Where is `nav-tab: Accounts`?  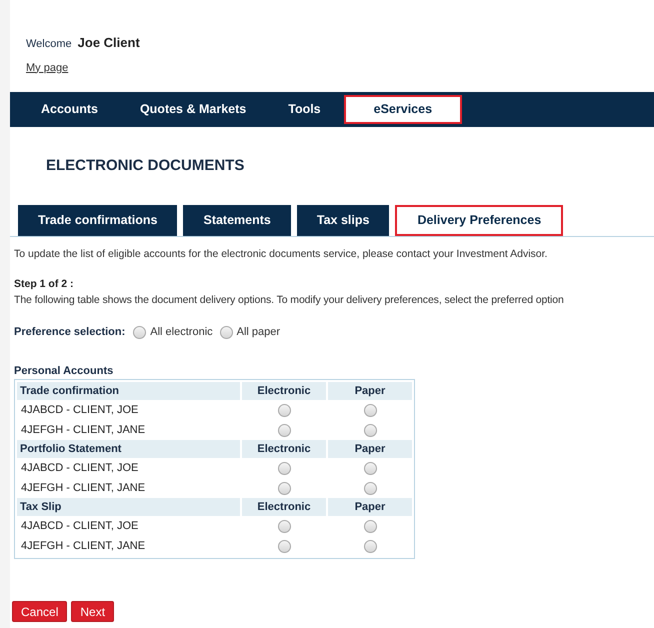
nav-tab: Accounts is located at coordinates (69, 109).